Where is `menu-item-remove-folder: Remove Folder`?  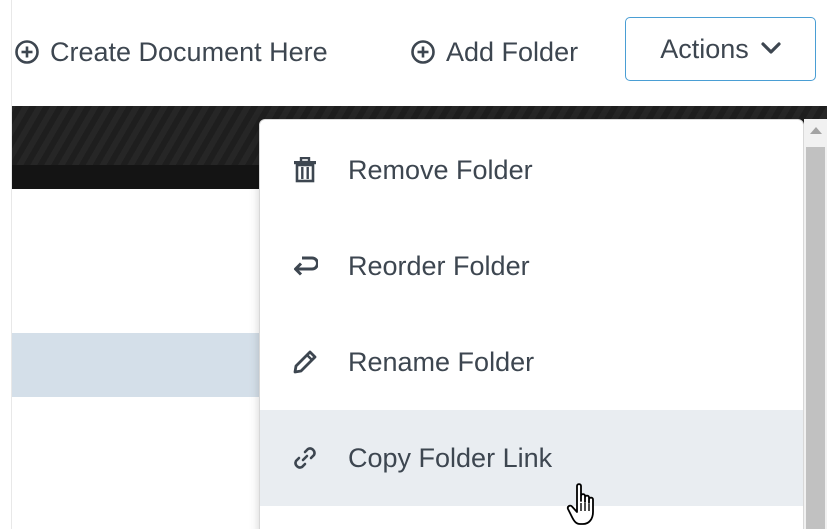 menu-item-remove-folder: Remove Folder is located at coordinates (531, 170).